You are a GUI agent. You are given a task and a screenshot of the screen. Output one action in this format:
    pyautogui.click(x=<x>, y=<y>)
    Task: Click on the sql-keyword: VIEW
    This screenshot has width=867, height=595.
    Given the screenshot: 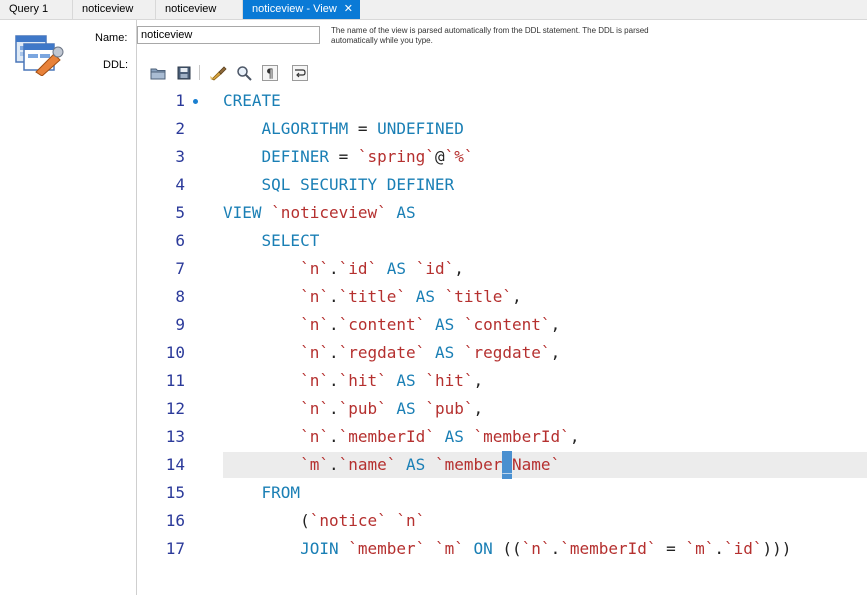 What is the action you would take?
    pyautogui.click(x=242, y=212)
    